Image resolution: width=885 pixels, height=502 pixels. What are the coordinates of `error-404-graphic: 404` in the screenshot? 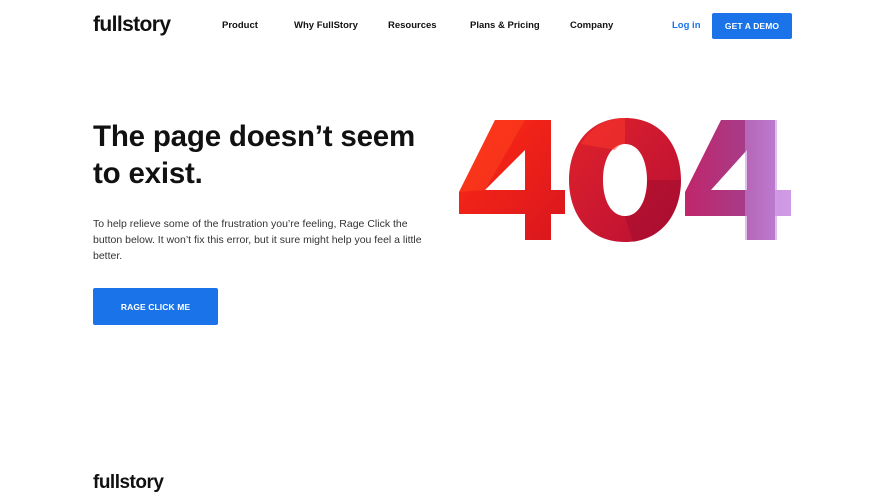 It's located at (625, 180).